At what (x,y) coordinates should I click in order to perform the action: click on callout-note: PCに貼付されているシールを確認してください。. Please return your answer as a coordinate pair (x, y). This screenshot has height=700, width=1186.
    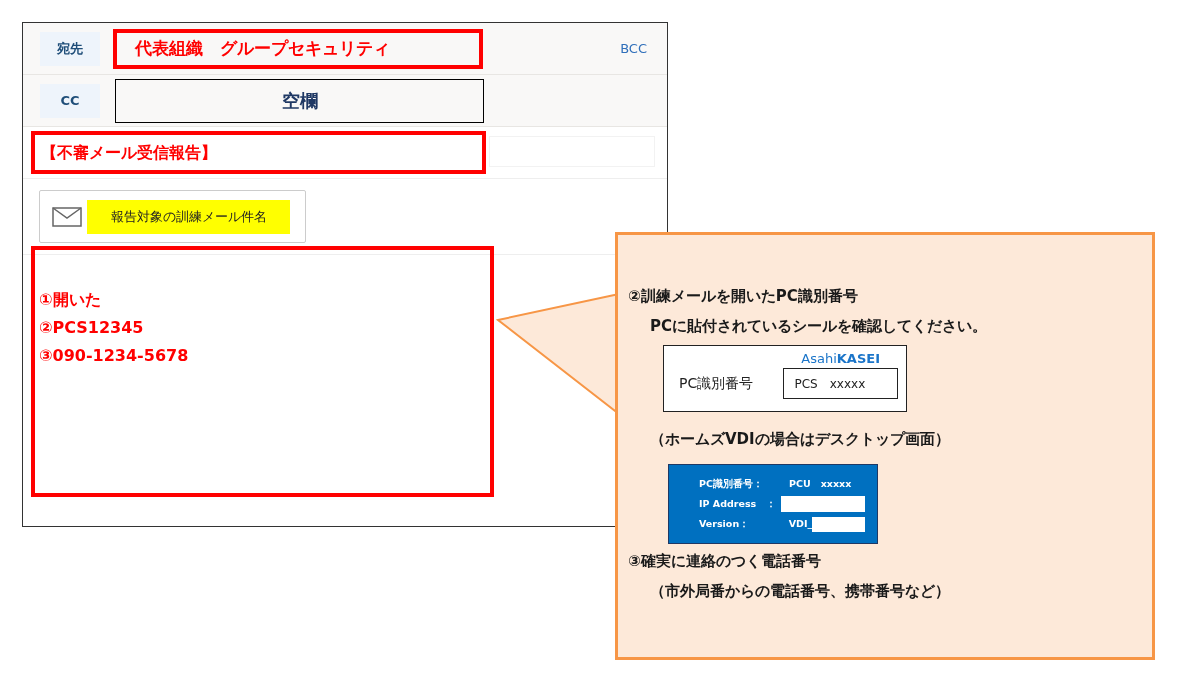
    Looking at the image, I should click on (818, 326).